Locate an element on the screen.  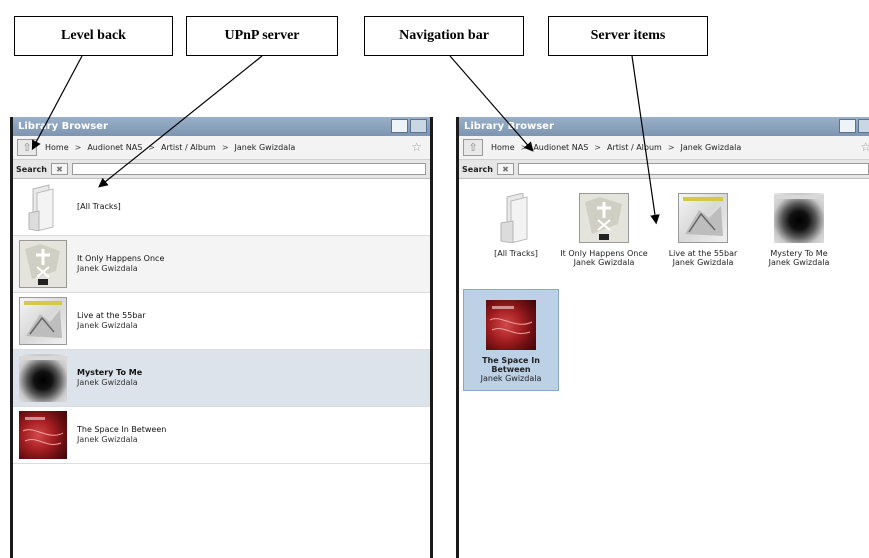
list-item: [All Tracks] is located at coordinates (221, 207).